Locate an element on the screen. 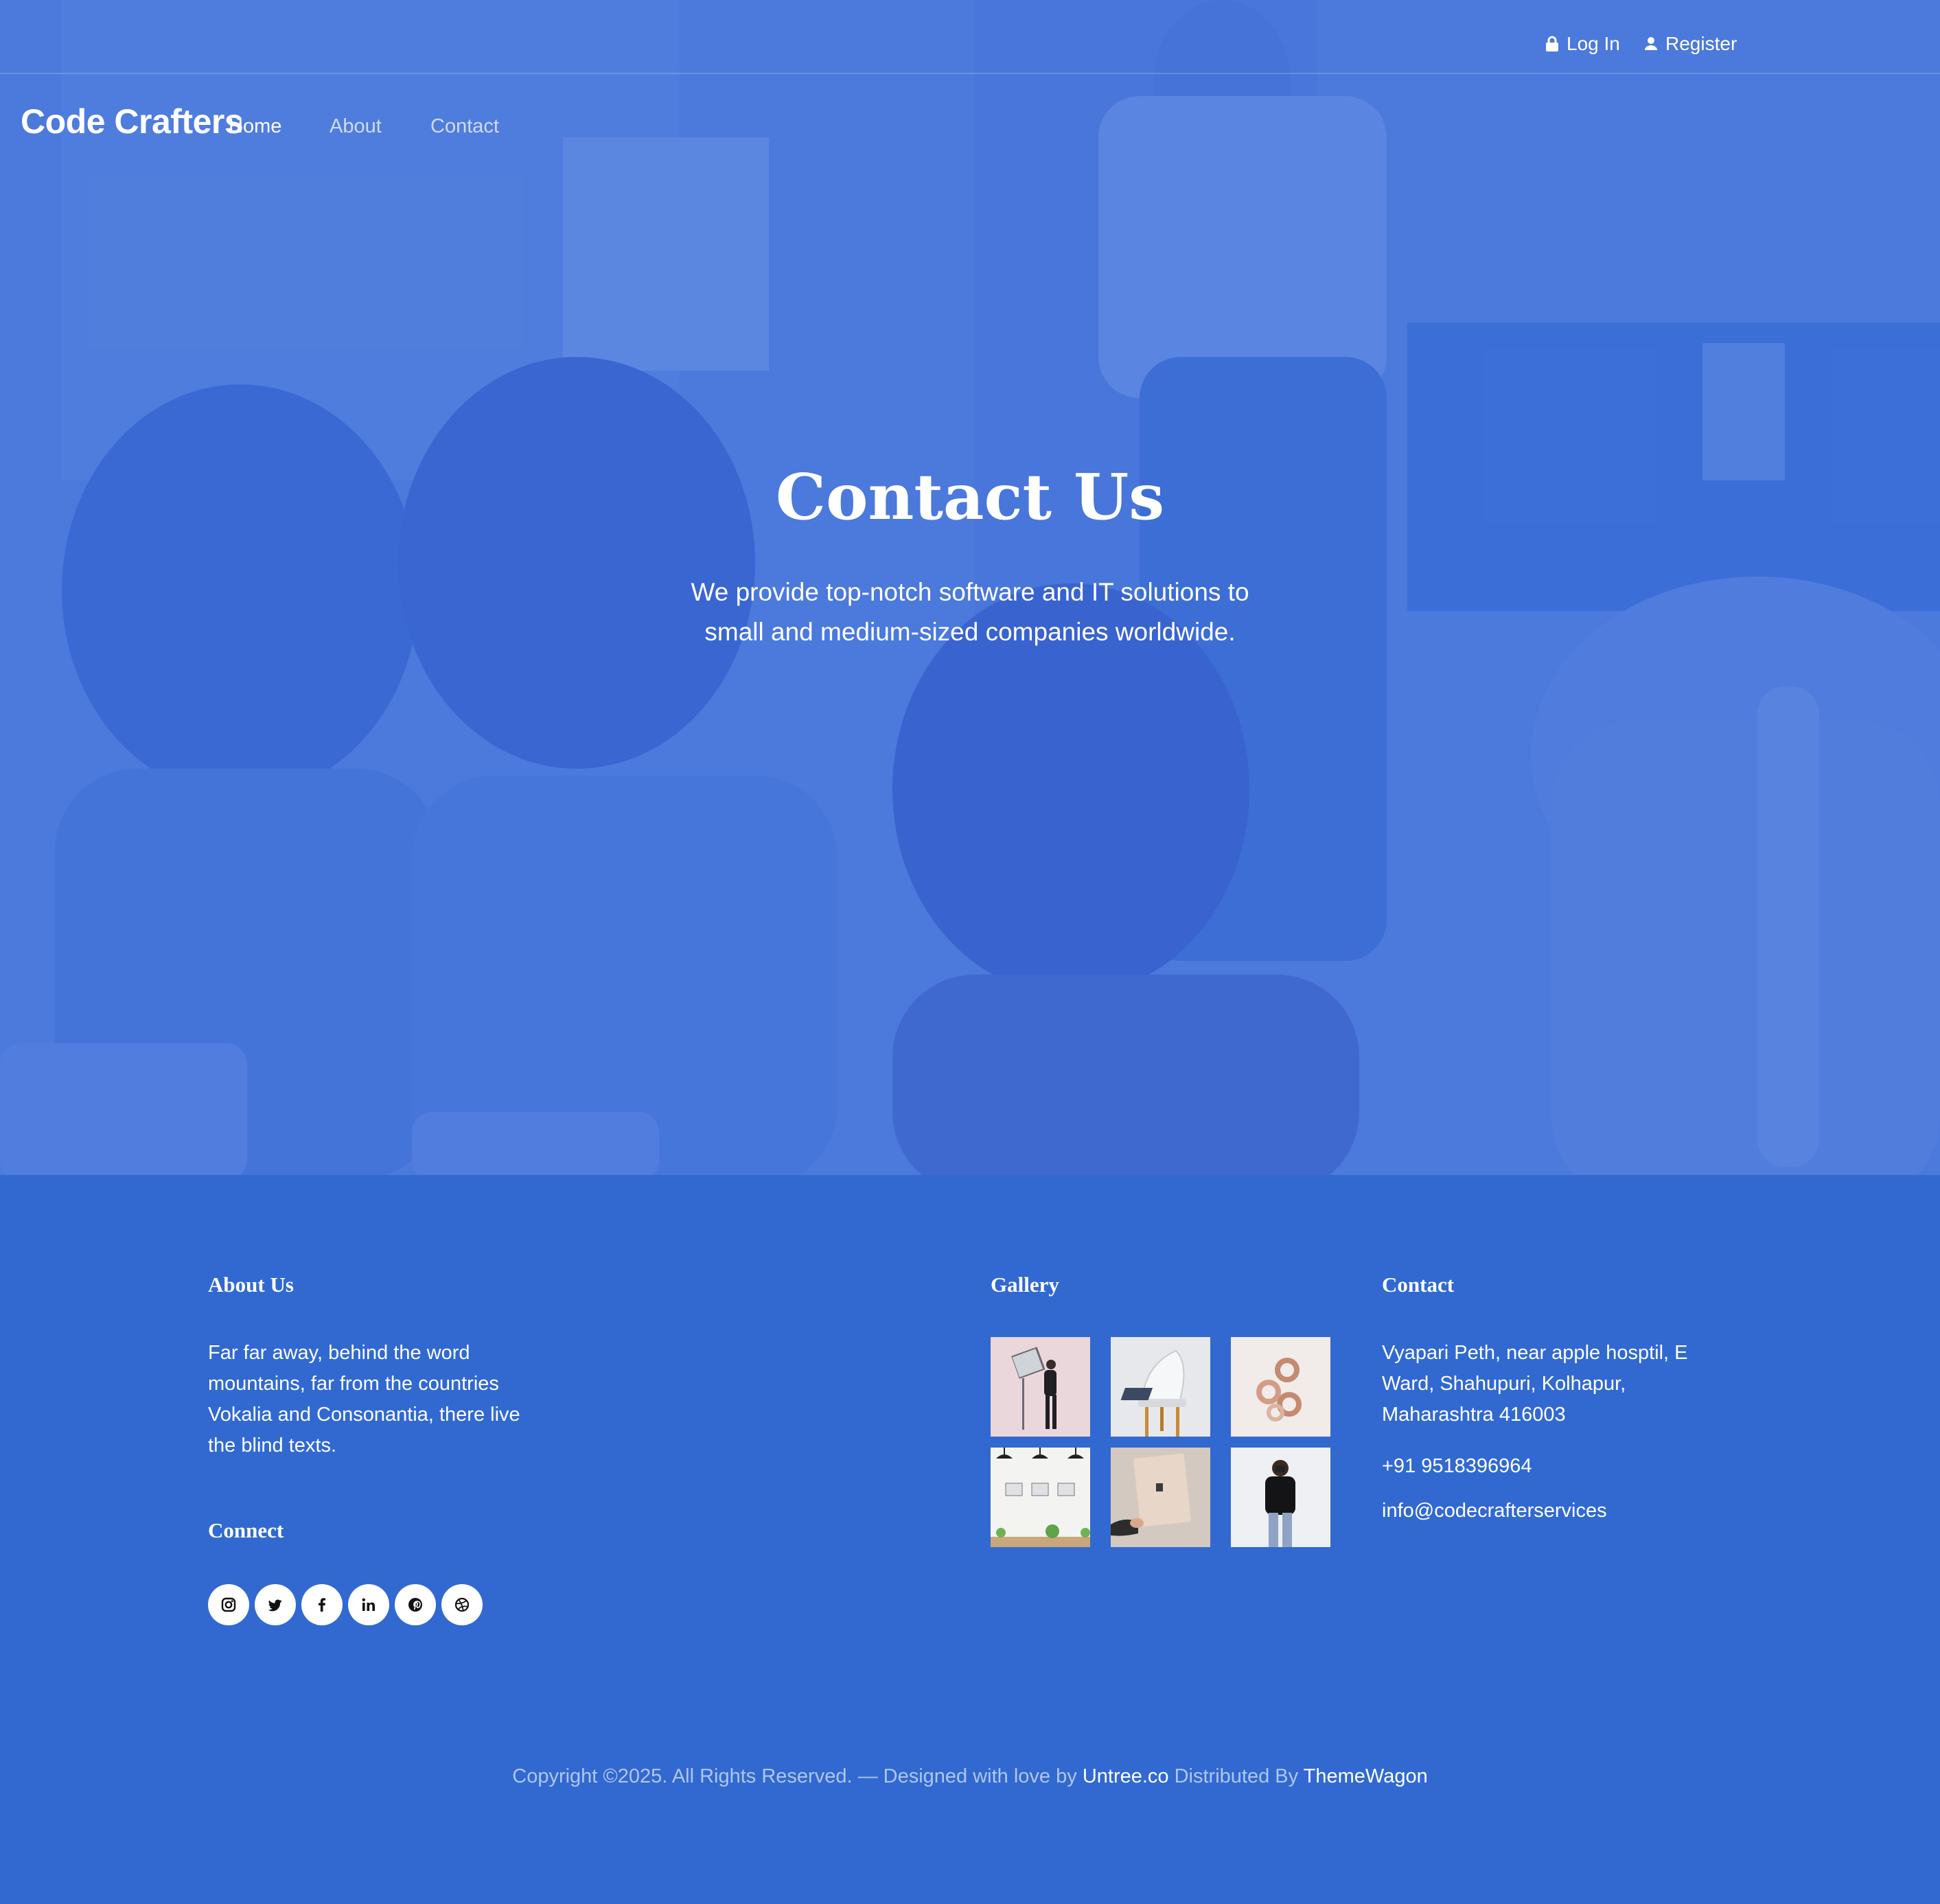  page-title: Contact Us is located at coordinates (970, 497).